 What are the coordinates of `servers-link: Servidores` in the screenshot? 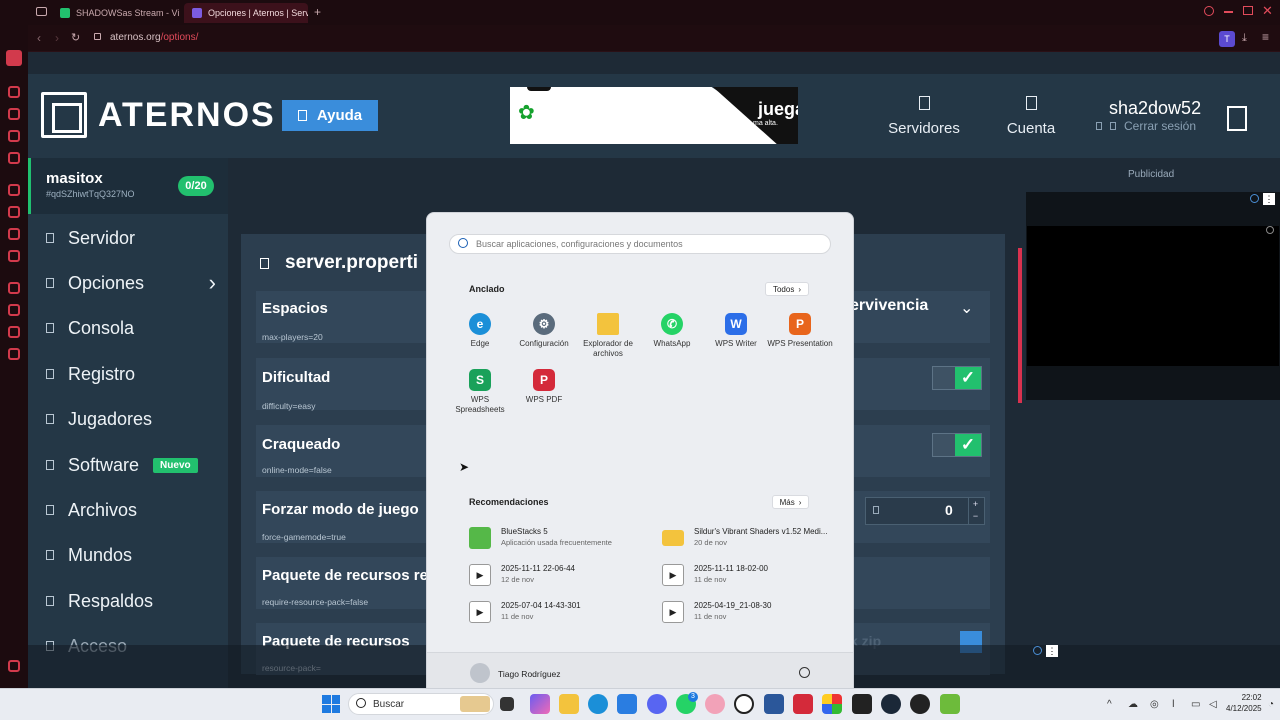 It's located at (924, 116).